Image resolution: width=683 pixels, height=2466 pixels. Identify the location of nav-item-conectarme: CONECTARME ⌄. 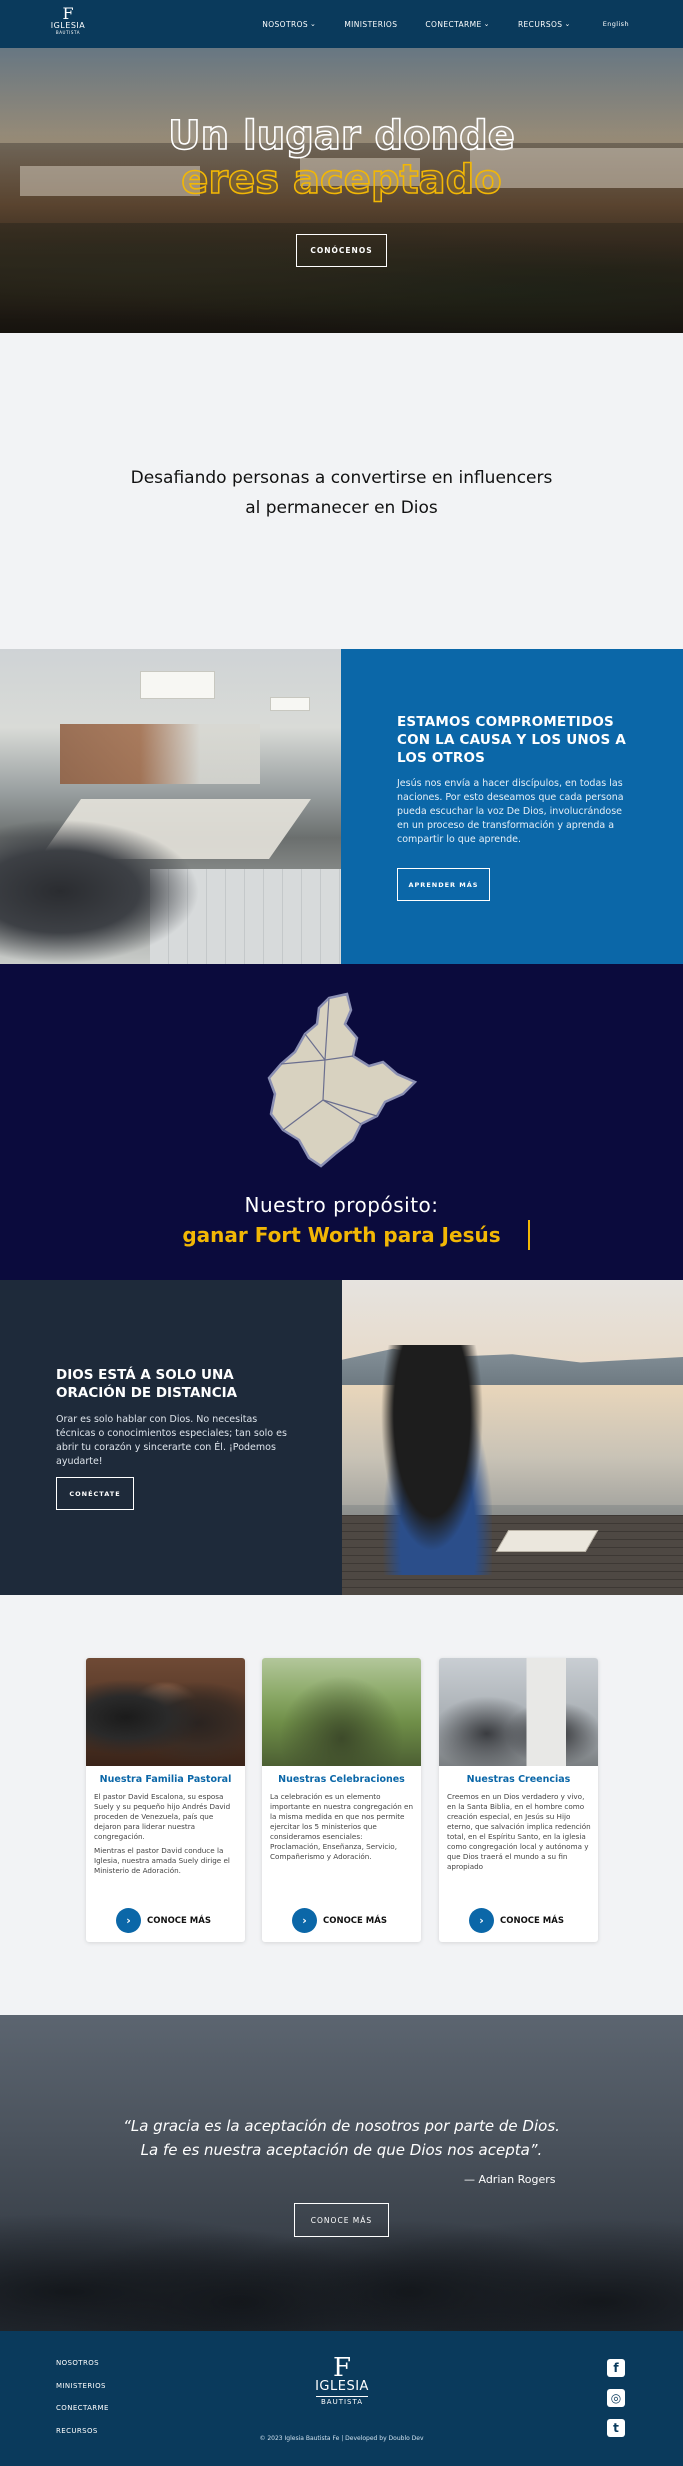
(457, 24).